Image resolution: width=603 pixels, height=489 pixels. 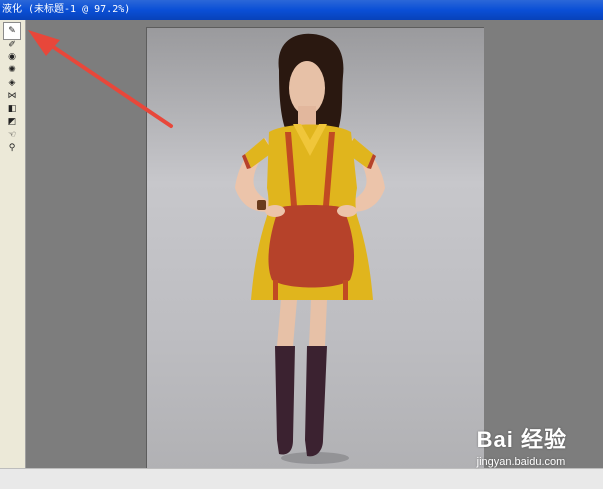 I want to click on baidu-jingyan-watermark: Bai 经验 jingyan.baidu.com, so click(x=522, y=445).